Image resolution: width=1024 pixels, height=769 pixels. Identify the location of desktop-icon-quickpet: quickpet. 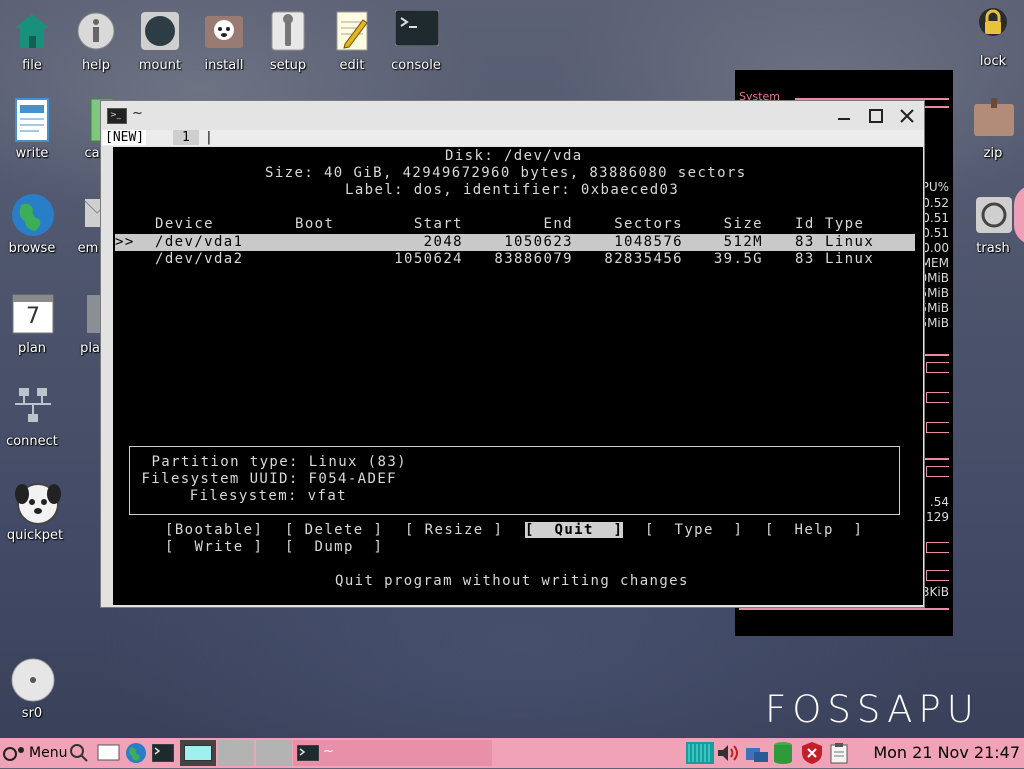
(35, 511).